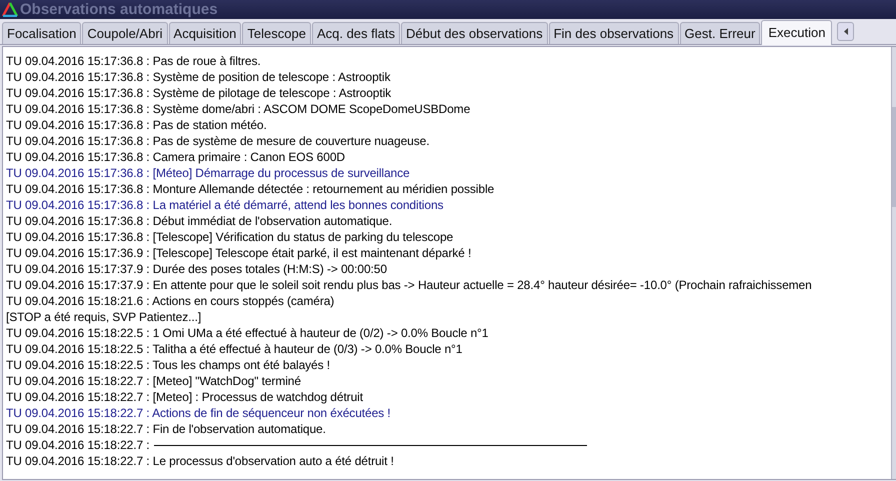  What do you see at coordinates (250, 189) in the screenshot?
I see `log-line: TU 09.04.2016 15:17:36.8 : Monture Allemande détectée : retournement au méridien possible` at bounding box center [250, 189].